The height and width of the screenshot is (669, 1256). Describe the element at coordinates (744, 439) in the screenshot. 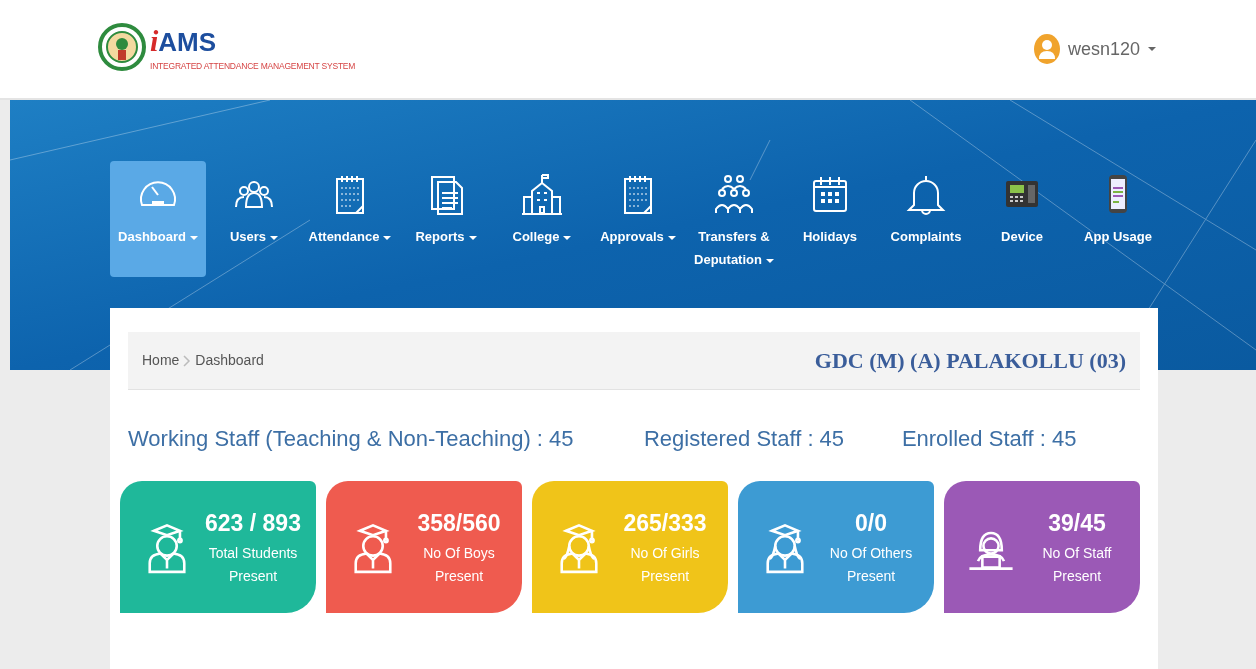

I see `staff-count: Registered Staff : 45` at that location.